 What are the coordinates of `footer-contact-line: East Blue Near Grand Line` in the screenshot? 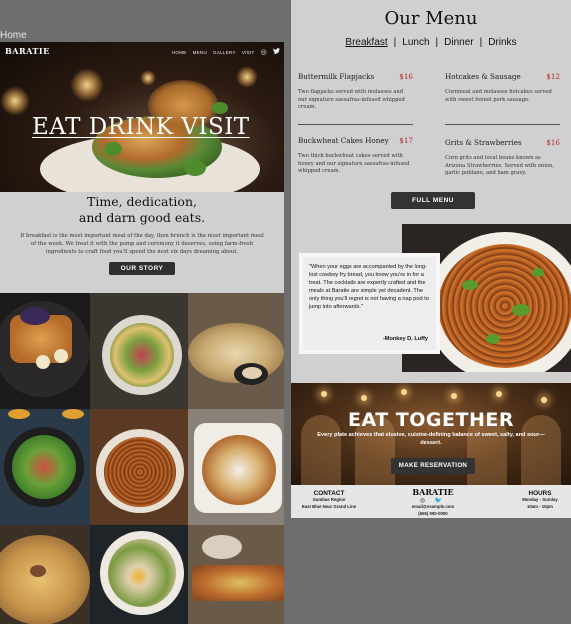 It's located at (329, 506).